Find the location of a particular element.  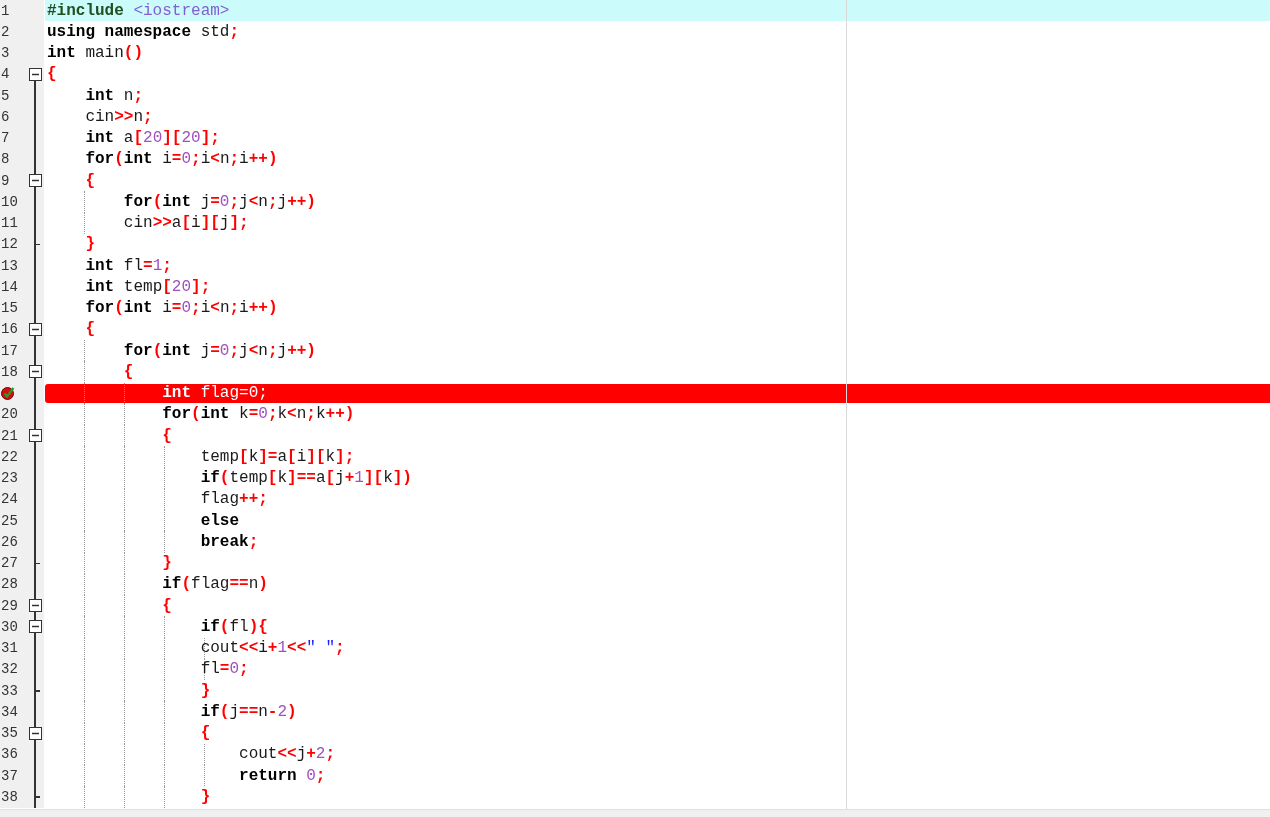

line-number: 11 is located at coordinates (9, 223).